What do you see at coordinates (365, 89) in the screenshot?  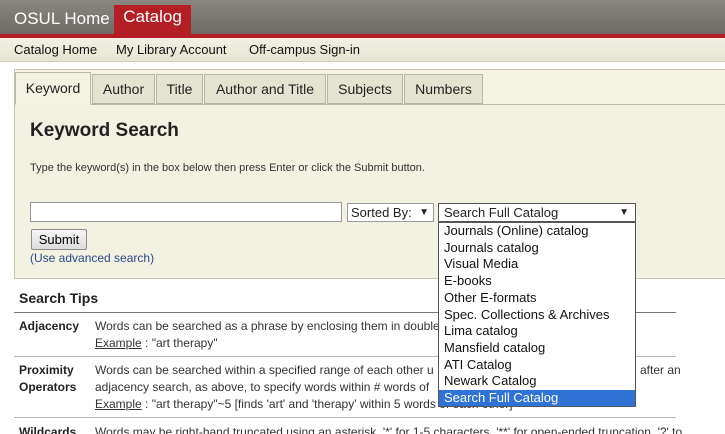 I see `tab-subjects: Subjects` at bounding box center [365, 89].